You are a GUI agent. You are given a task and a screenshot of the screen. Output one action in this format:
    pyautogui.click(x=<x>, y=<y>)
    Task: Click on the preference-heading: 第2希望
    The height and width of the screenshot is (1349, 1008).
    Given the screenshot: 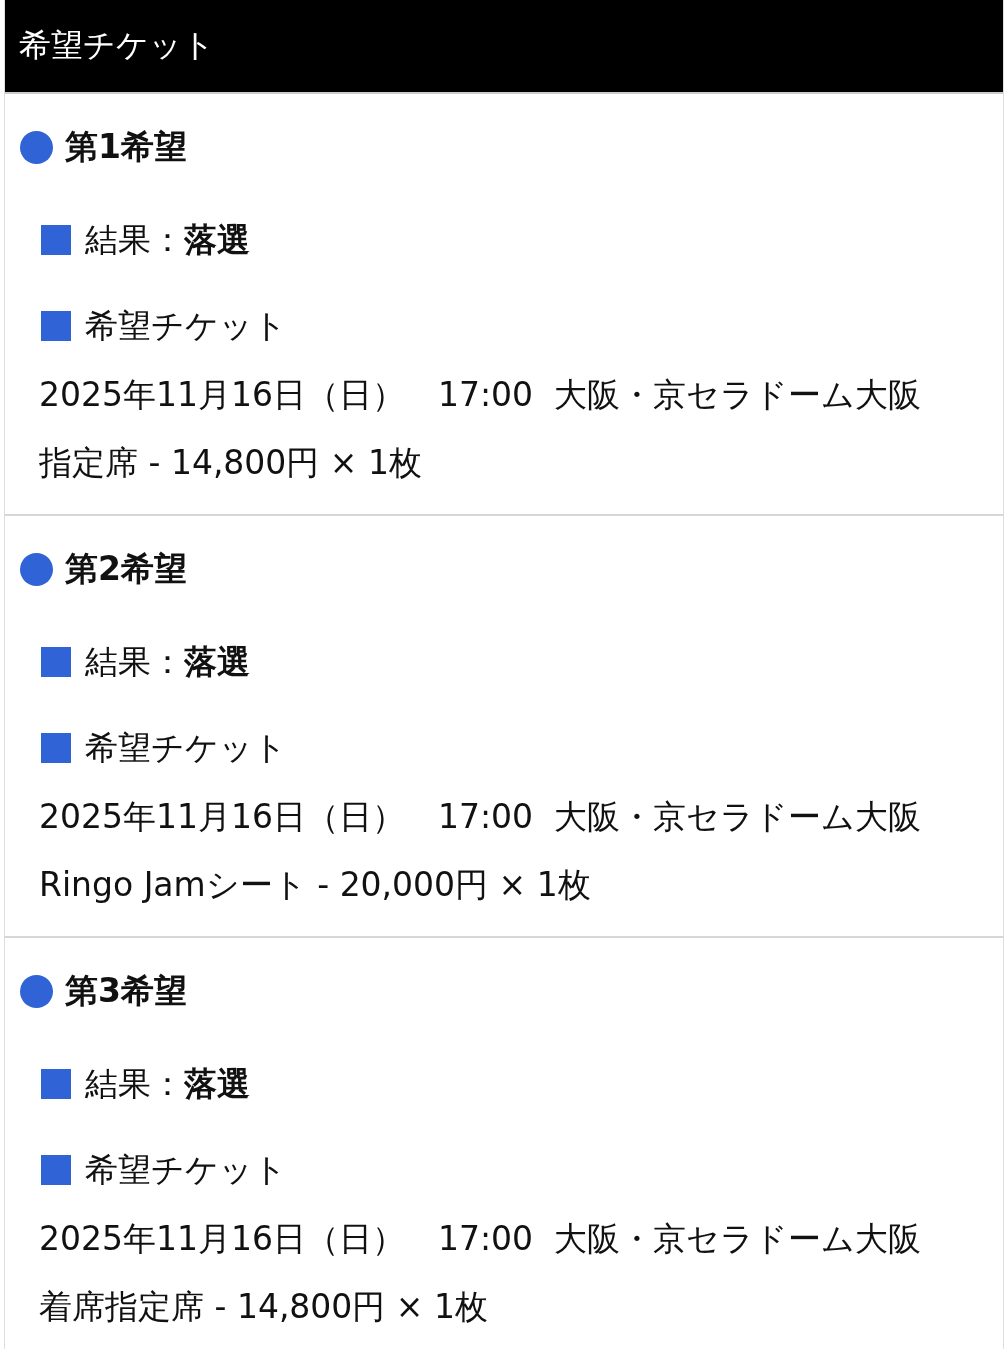 What is the action you would take?
    pyautogui.click(x=126, y=568)
    